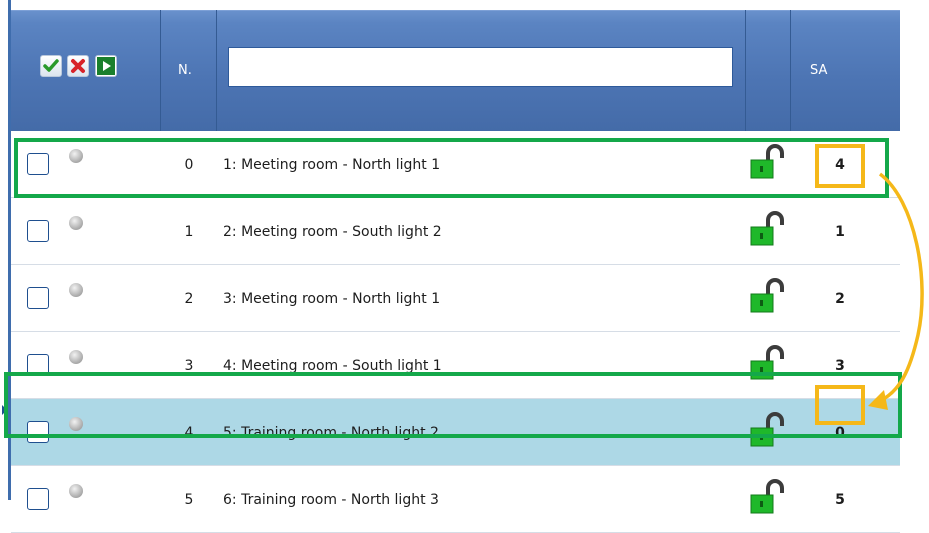  What do you see at coordinates (840, 298) in the screenshot?
I see `row-sa-value: 2` at bounding box center [840, 298].